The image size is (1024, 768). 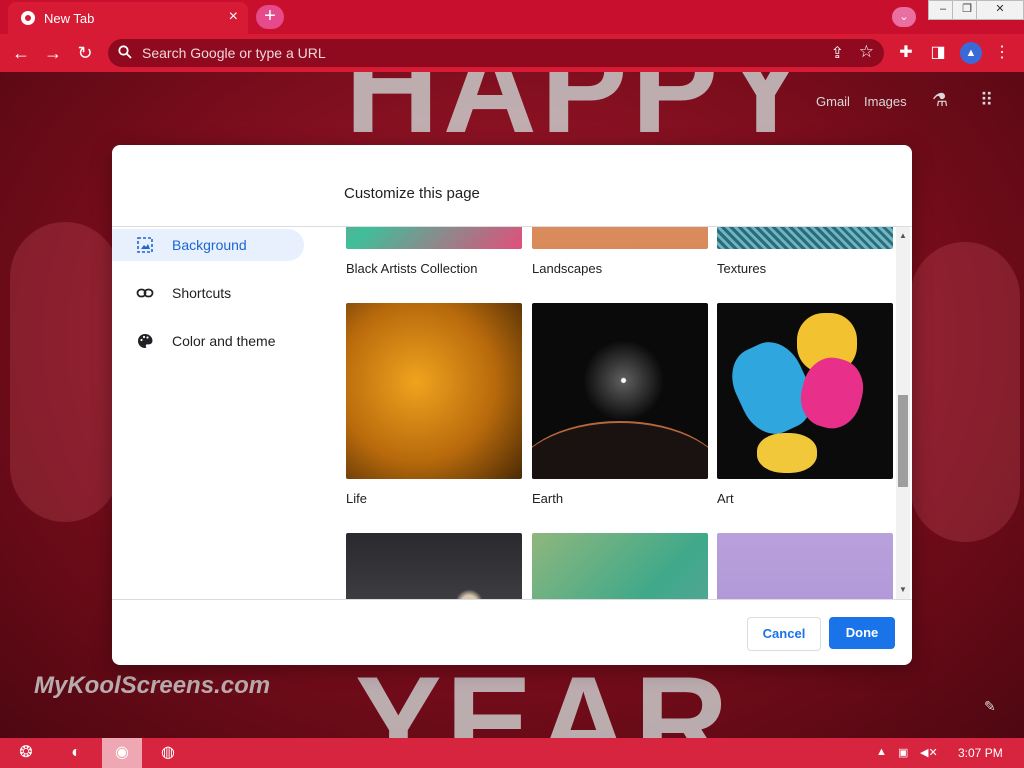 What do you see at coordinates (940, 100) in the screenshot?
I see `labs-flask-icon: ⚗` at bounding box center [940, 100].